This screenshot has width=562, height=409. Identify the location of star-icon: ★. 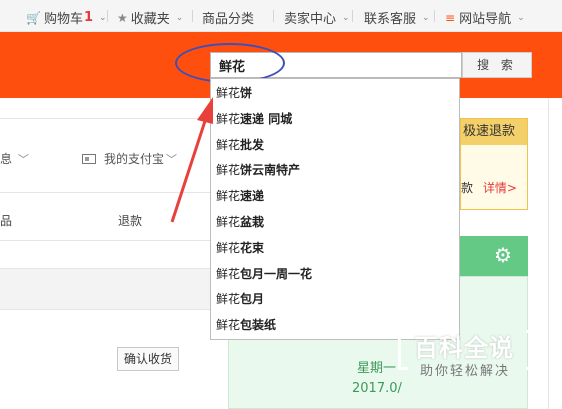
(122, 17).